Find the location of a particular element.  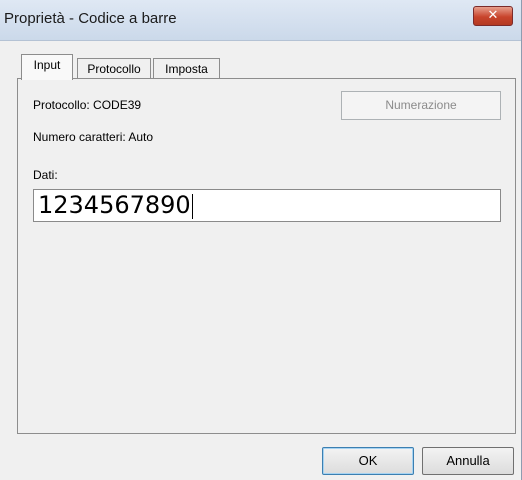

window-title: Proprietà - Codice a barre is located at coordinates (90, 18).